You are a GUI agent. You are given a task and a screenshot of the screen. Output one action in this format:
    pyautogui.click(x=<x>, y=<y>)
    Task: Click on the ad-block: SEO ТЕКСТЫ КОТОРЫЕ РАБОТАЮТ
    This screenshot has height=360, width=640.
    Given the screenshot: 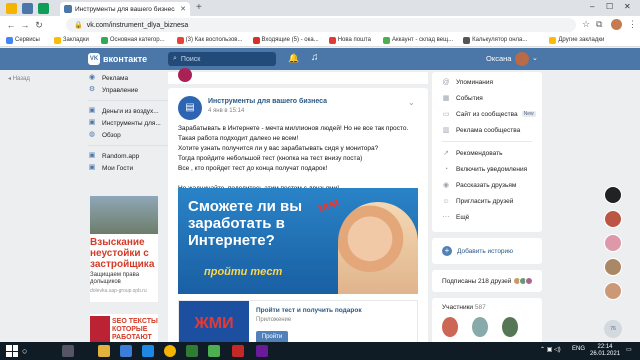 What is the action you would take?
    pyautogui.click(x=124, y=329)
    